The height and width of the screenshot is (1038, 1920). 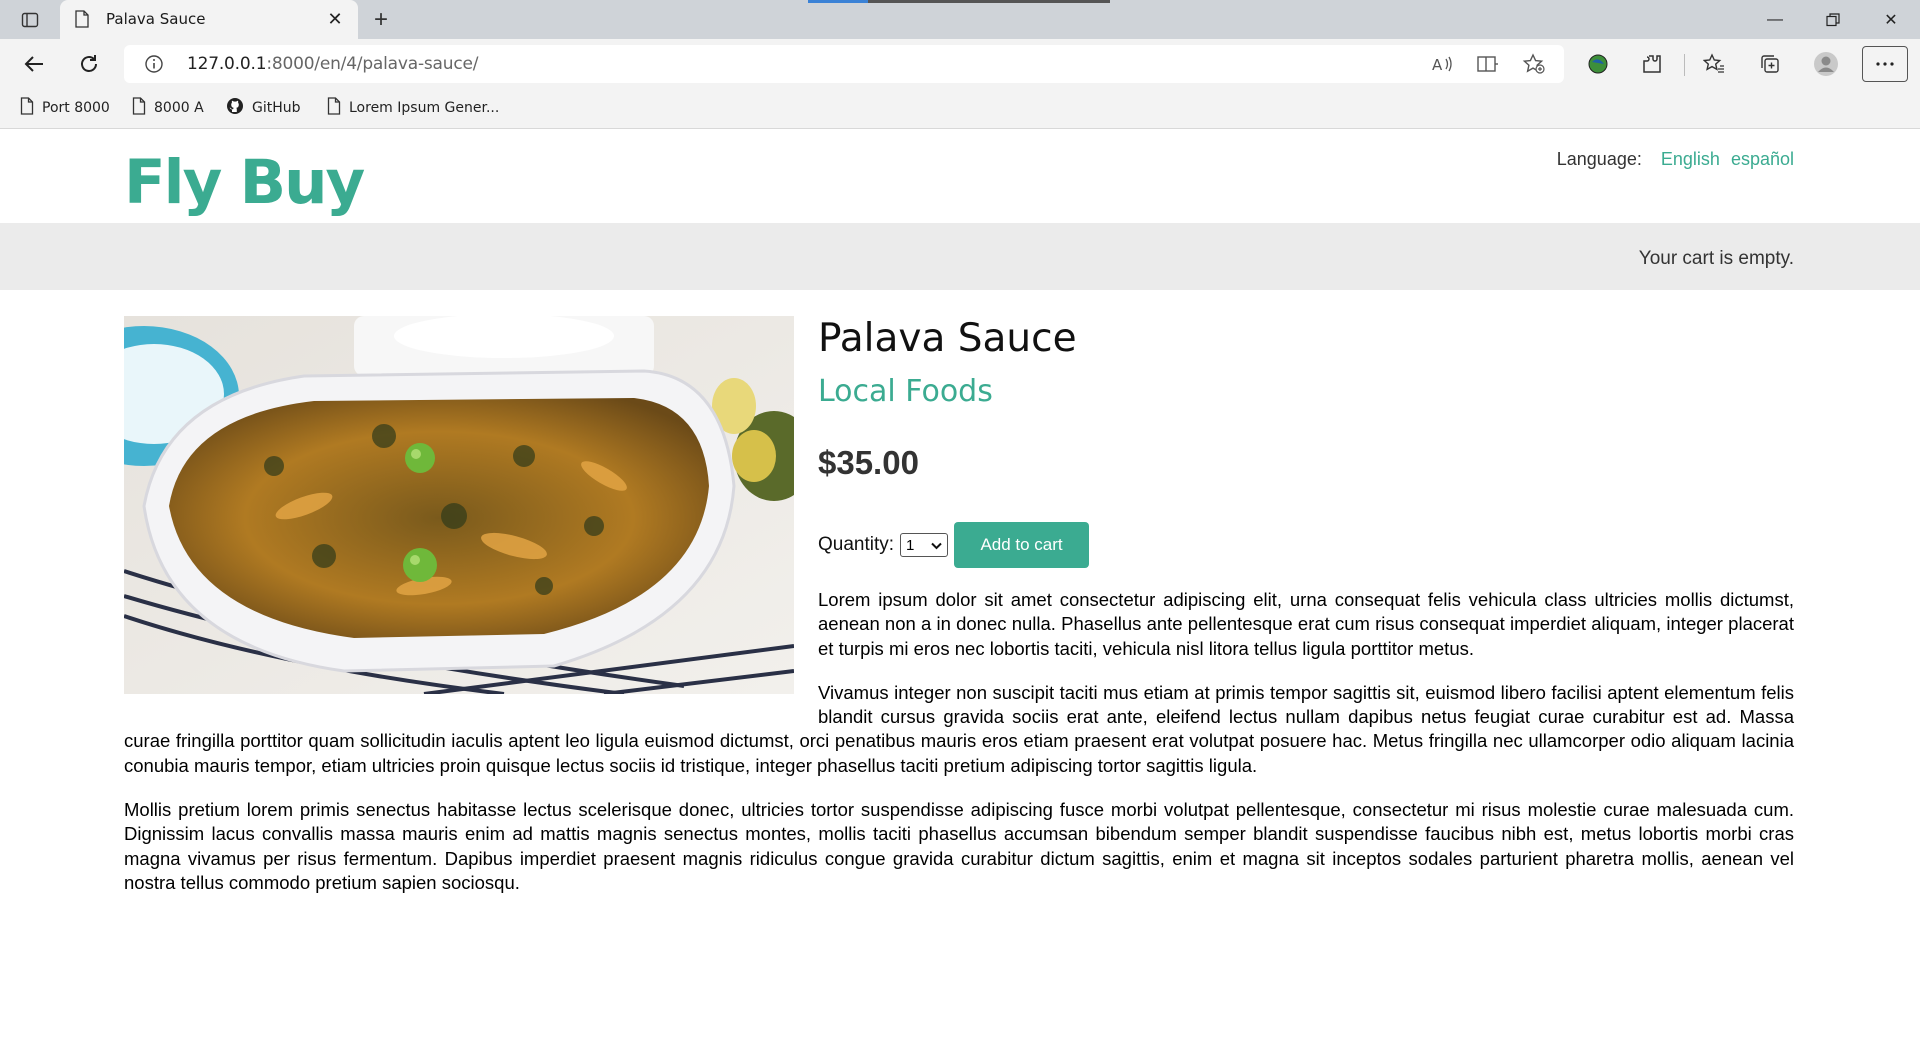 What do you see at coordinates (1652, 64) in the screenshot?
I see `extensions-icon` at bounding box center [1652, 64].